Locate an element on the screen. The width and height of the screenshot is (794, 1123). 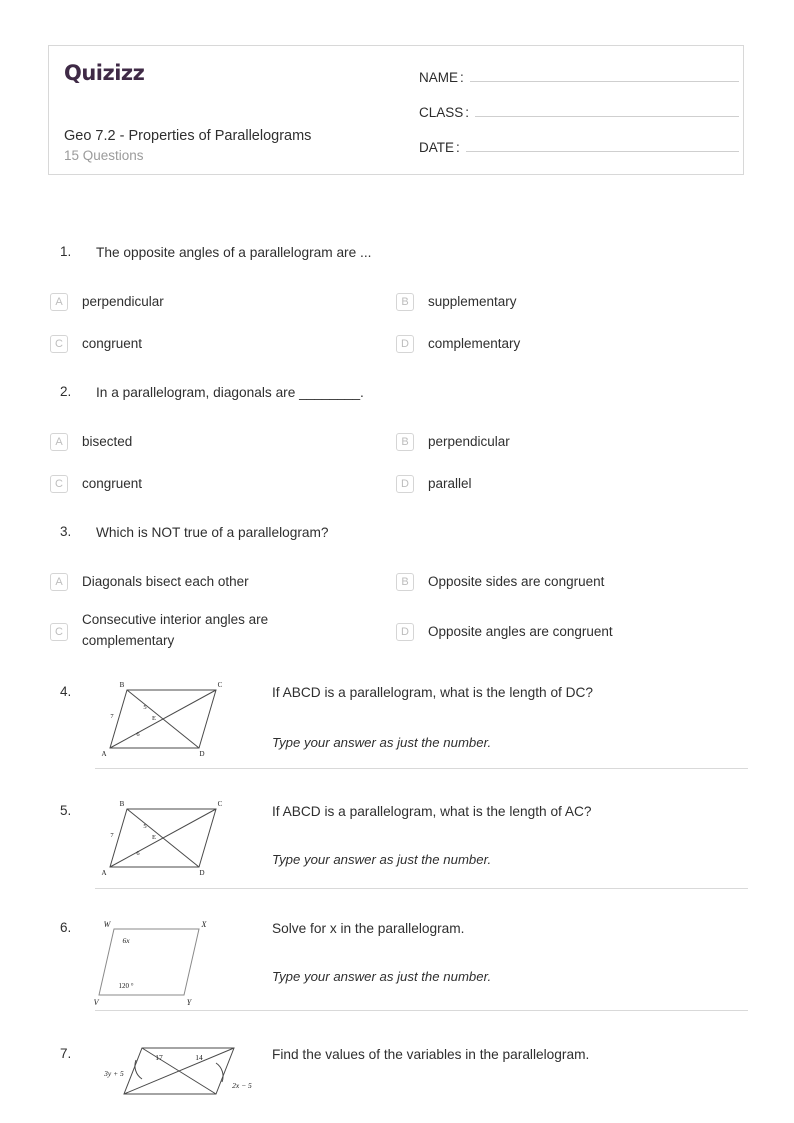
vertex-label-w: W is located at coordinates (108, 924).